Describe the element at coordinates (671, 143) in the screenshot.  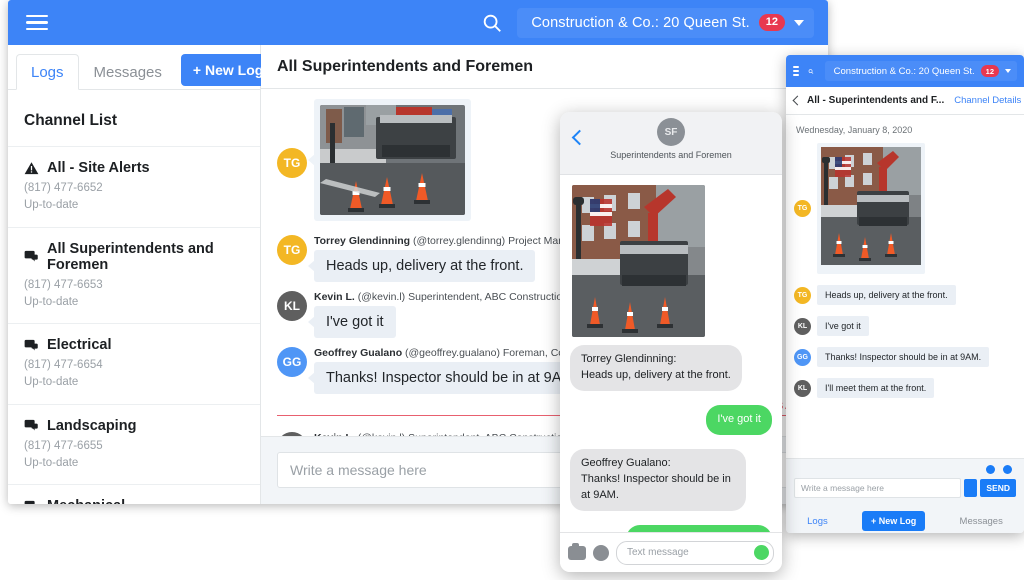
I see `phone-header: SF Superintendents and Foremen` at that location.